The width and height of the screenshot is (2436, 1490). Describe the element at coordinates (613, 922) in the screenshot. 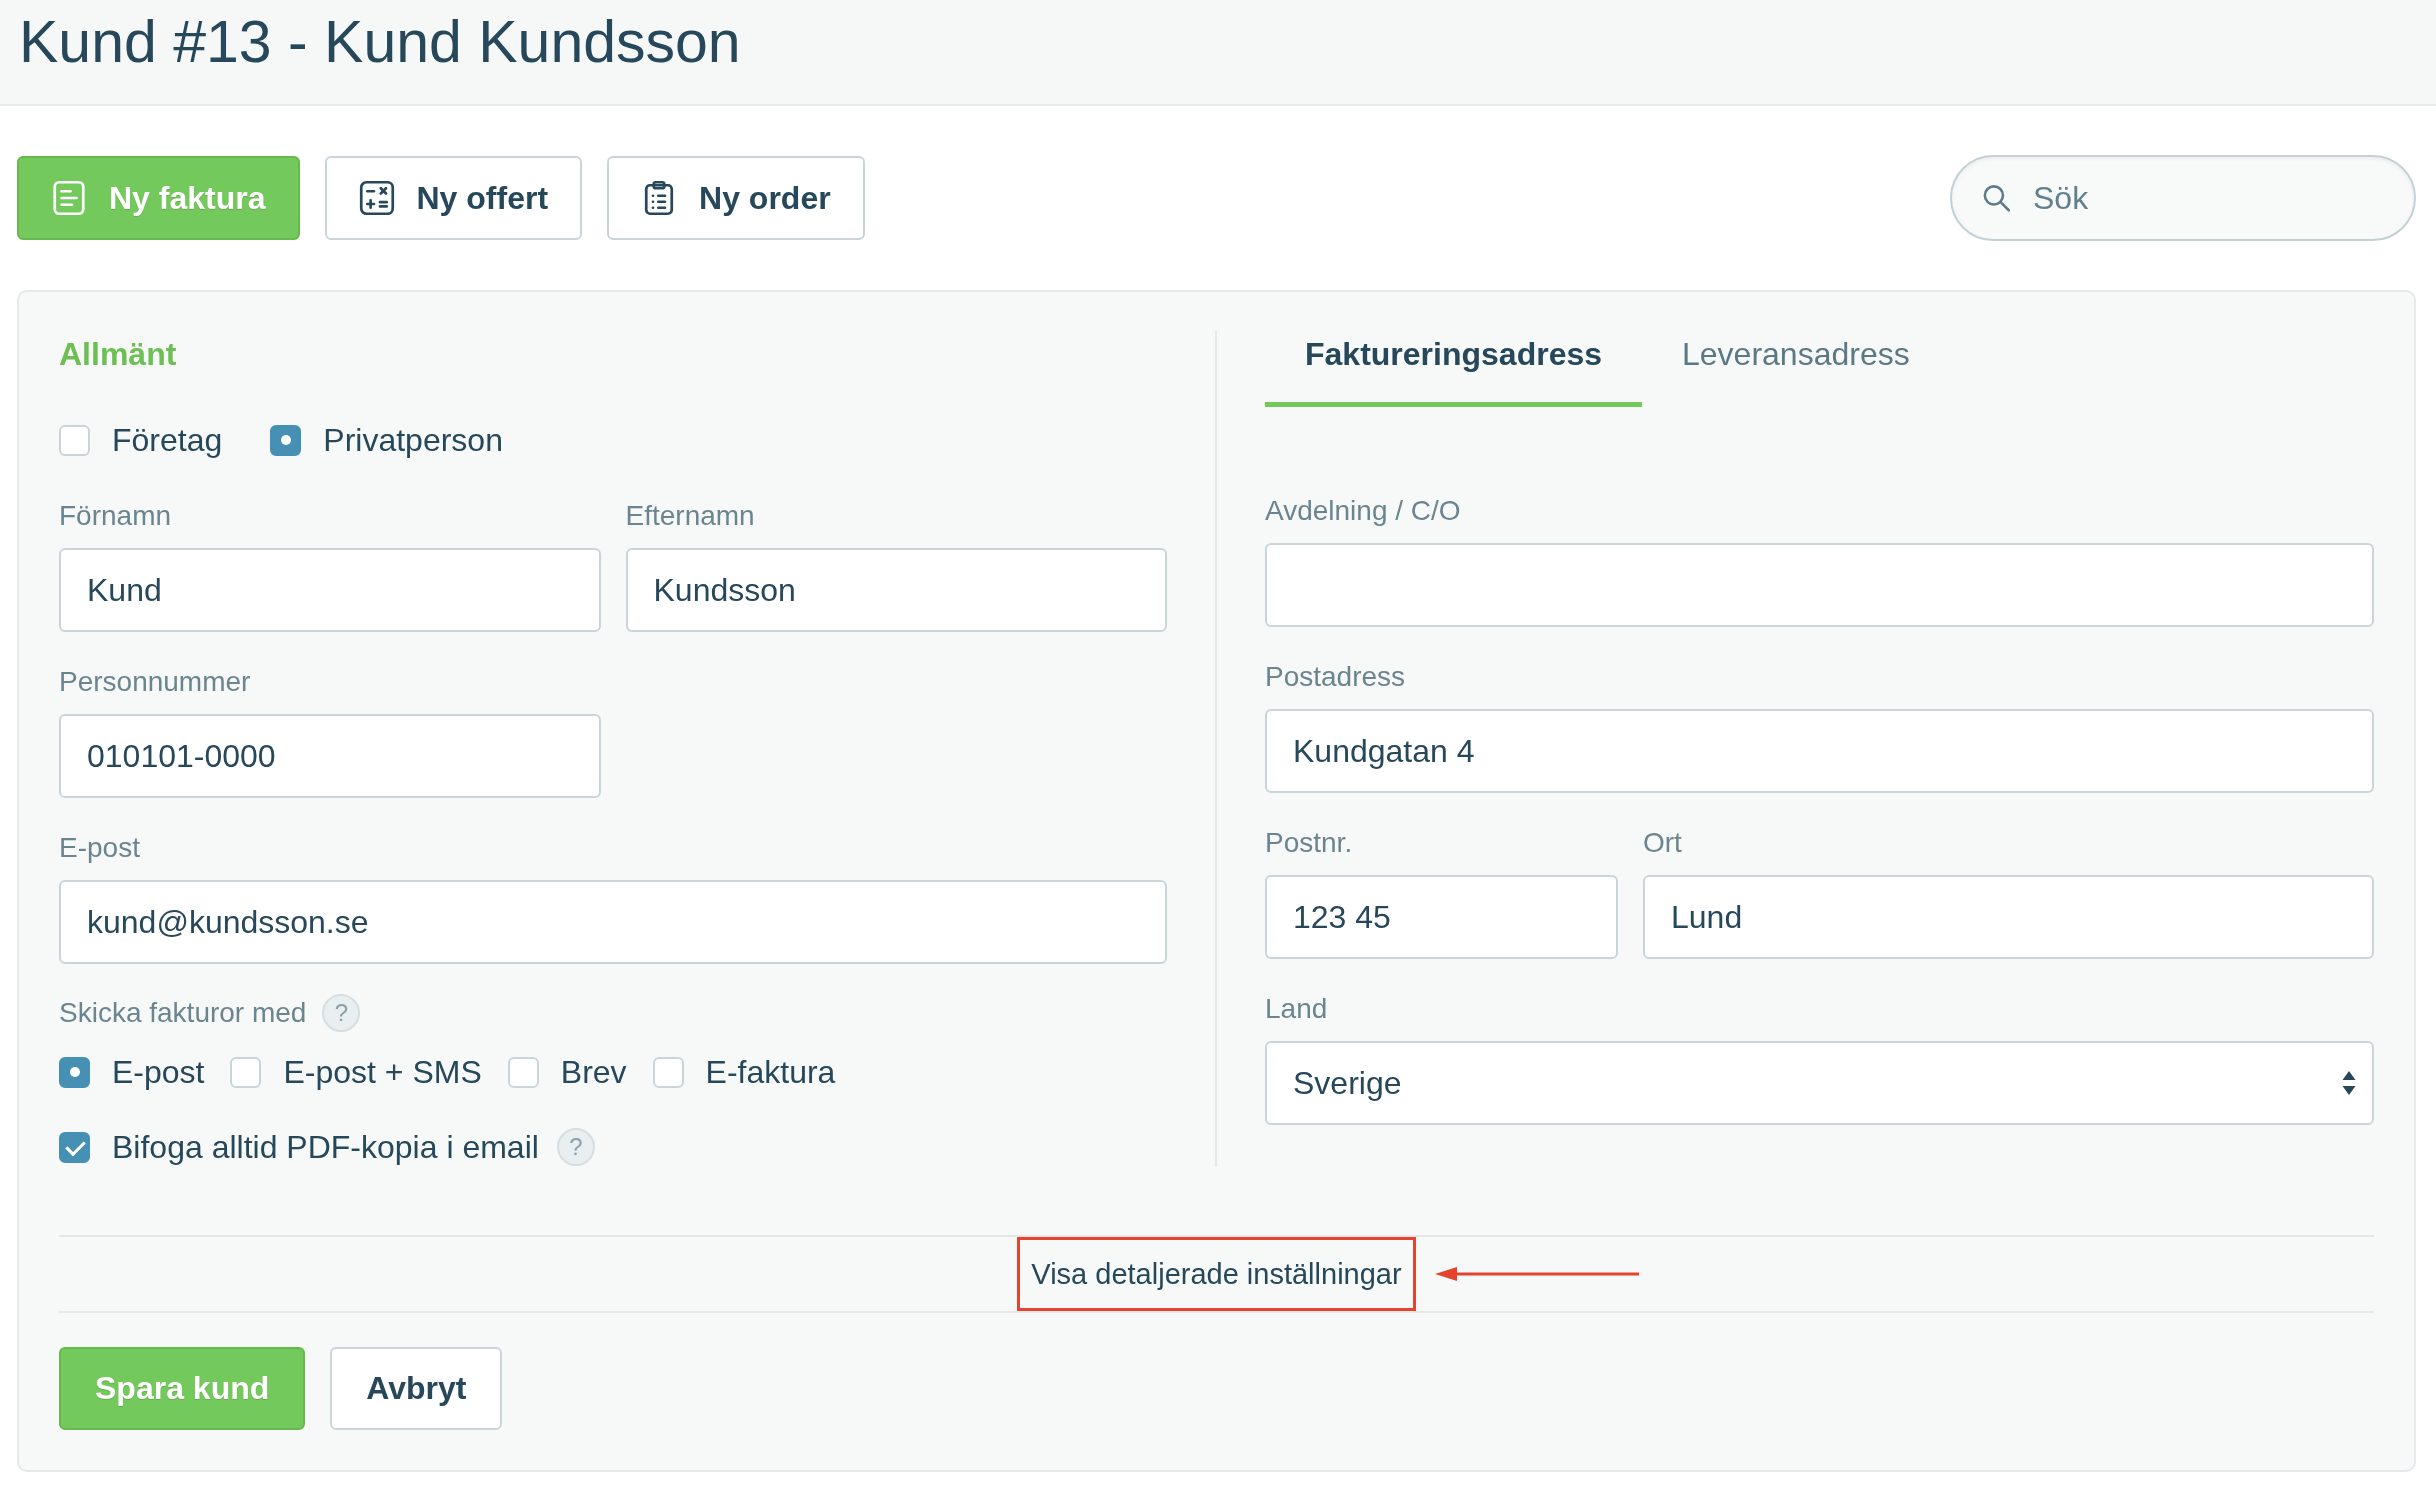

I see `email-input: kund@kundsson.se` at that location.